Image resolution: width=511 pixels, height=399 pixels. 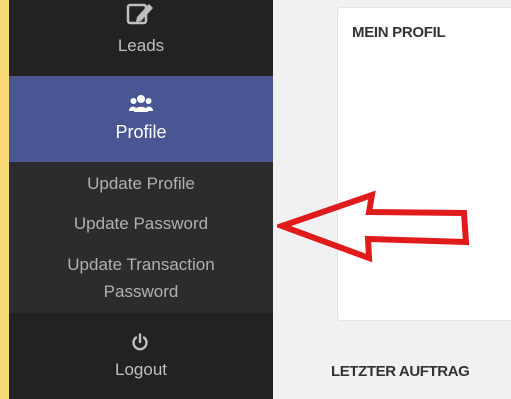 I want to click on power-icon, so click(x=140, y=344).